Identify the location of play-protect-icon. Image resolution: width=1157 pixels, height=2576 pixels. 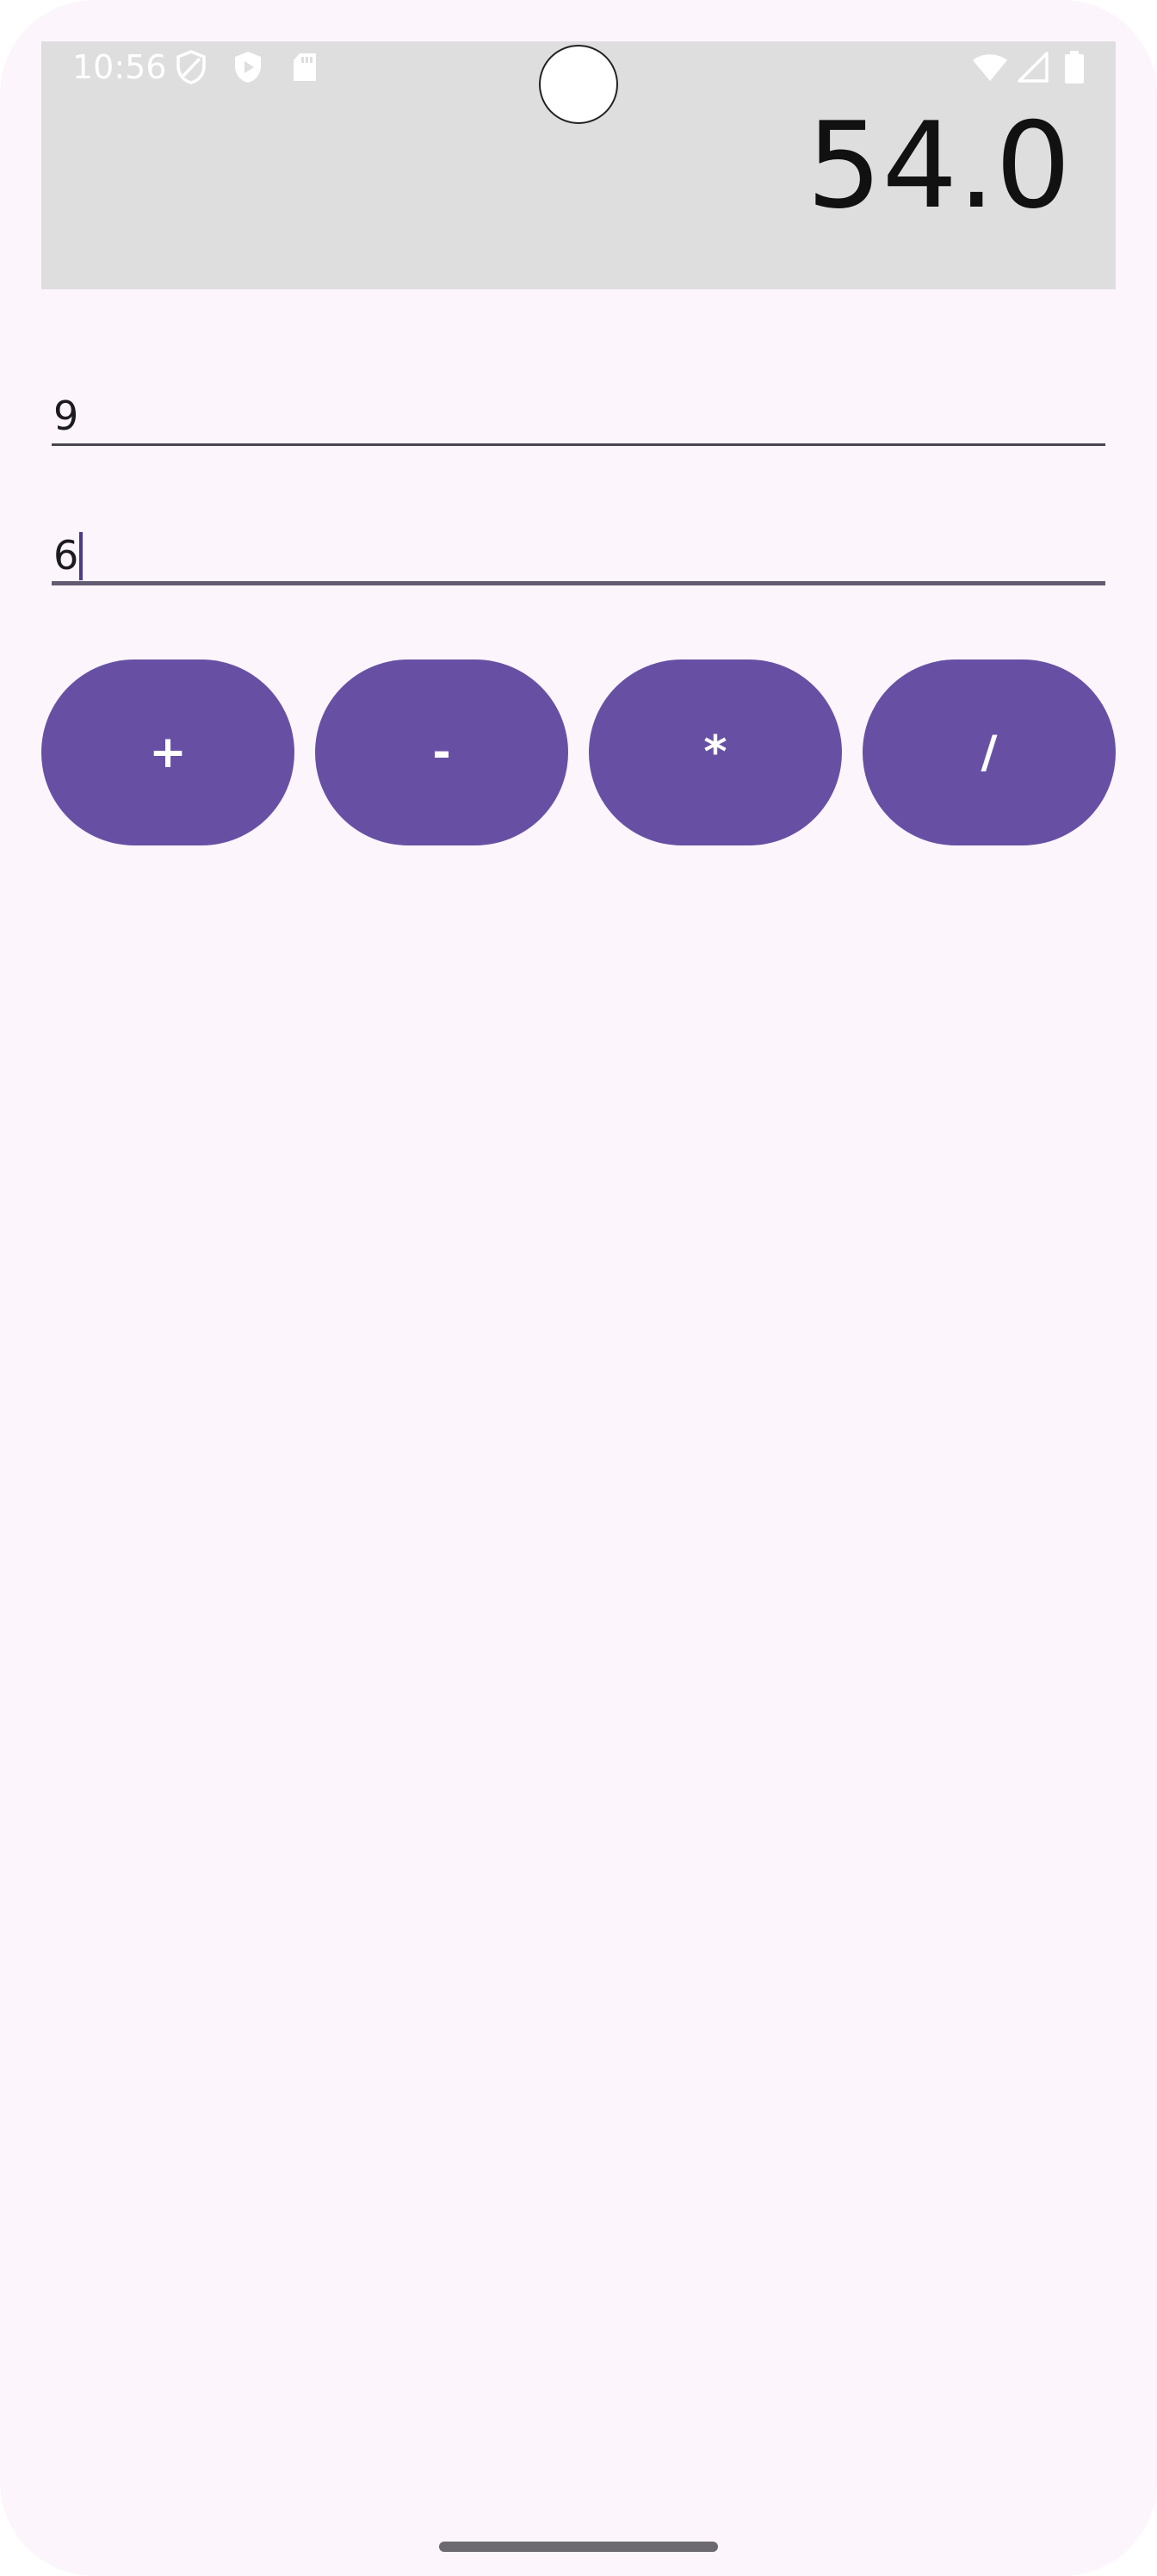
(247, 67).